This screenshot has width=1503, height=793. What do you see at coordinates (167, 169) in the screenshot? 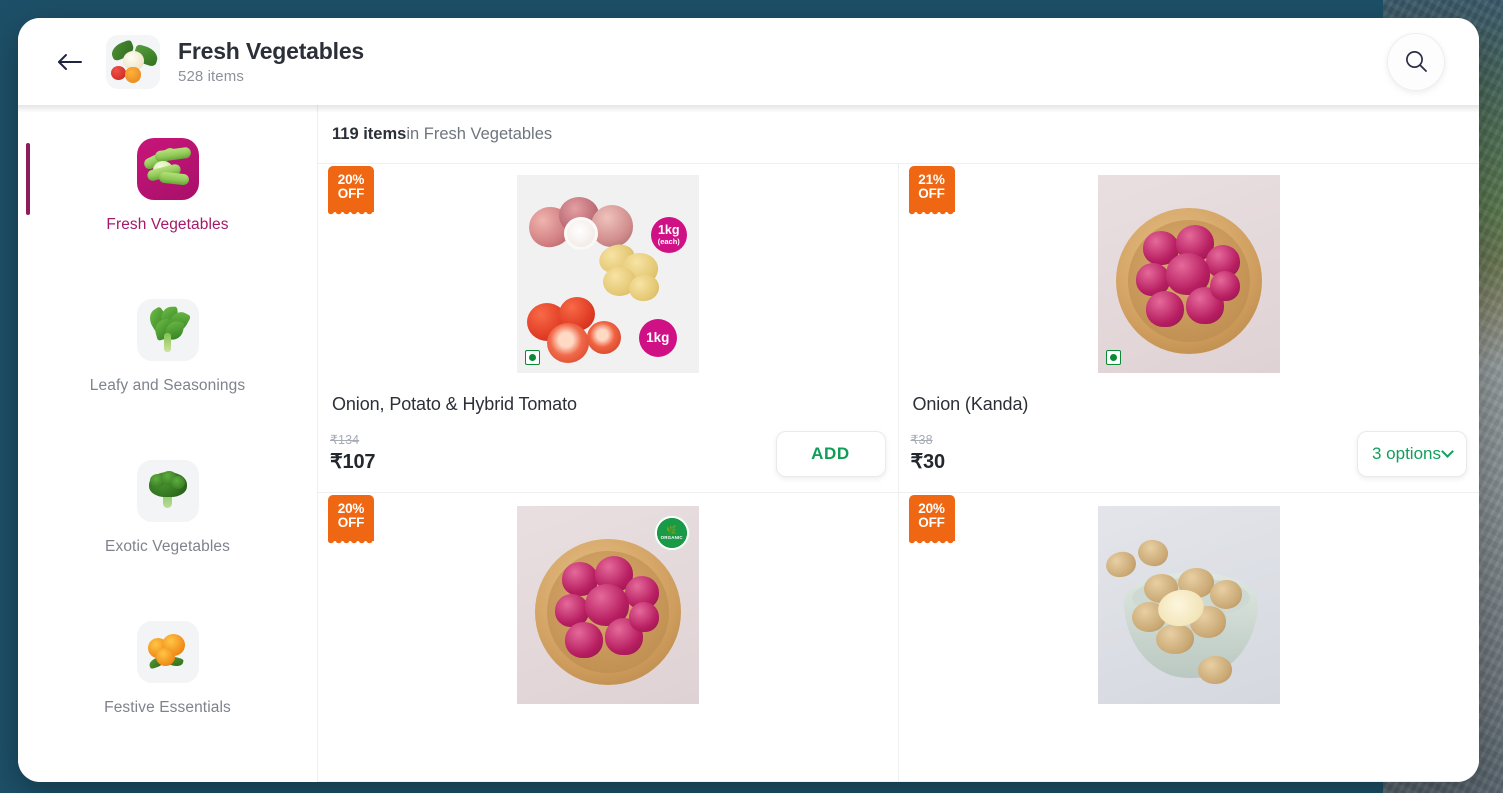
I see `peas-icon` at bounding box center [167, 169].